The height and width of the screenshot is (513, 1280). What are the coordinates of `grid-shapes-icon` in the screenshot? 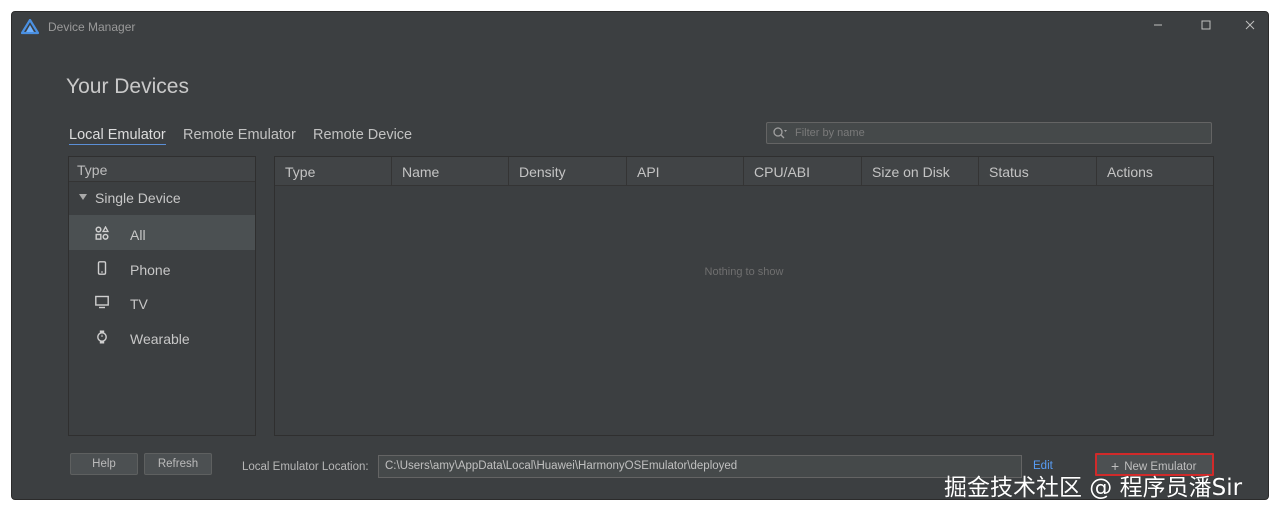 It's located at (102, 233).